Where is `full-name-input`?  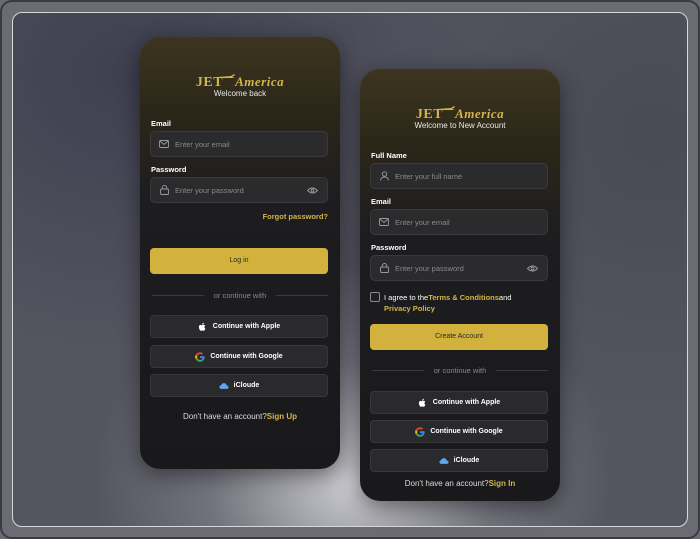
full-name-input is located at coordinates (471, 176).